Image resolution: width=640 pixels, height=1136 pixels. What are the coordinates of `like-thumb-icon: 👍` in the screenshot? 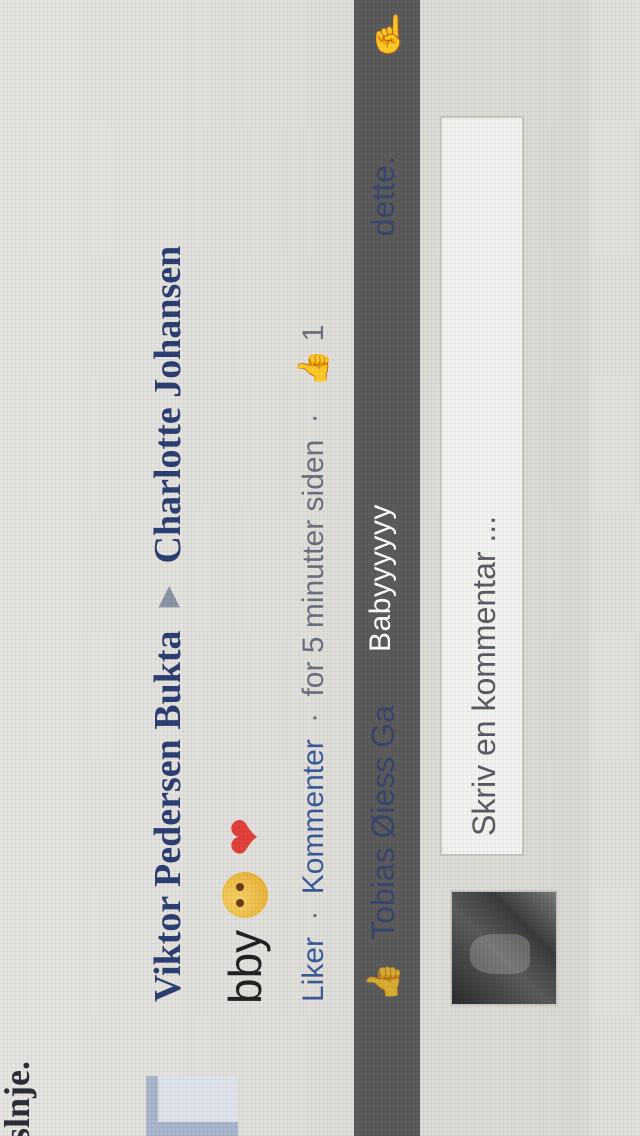 It's located at (383, 982).